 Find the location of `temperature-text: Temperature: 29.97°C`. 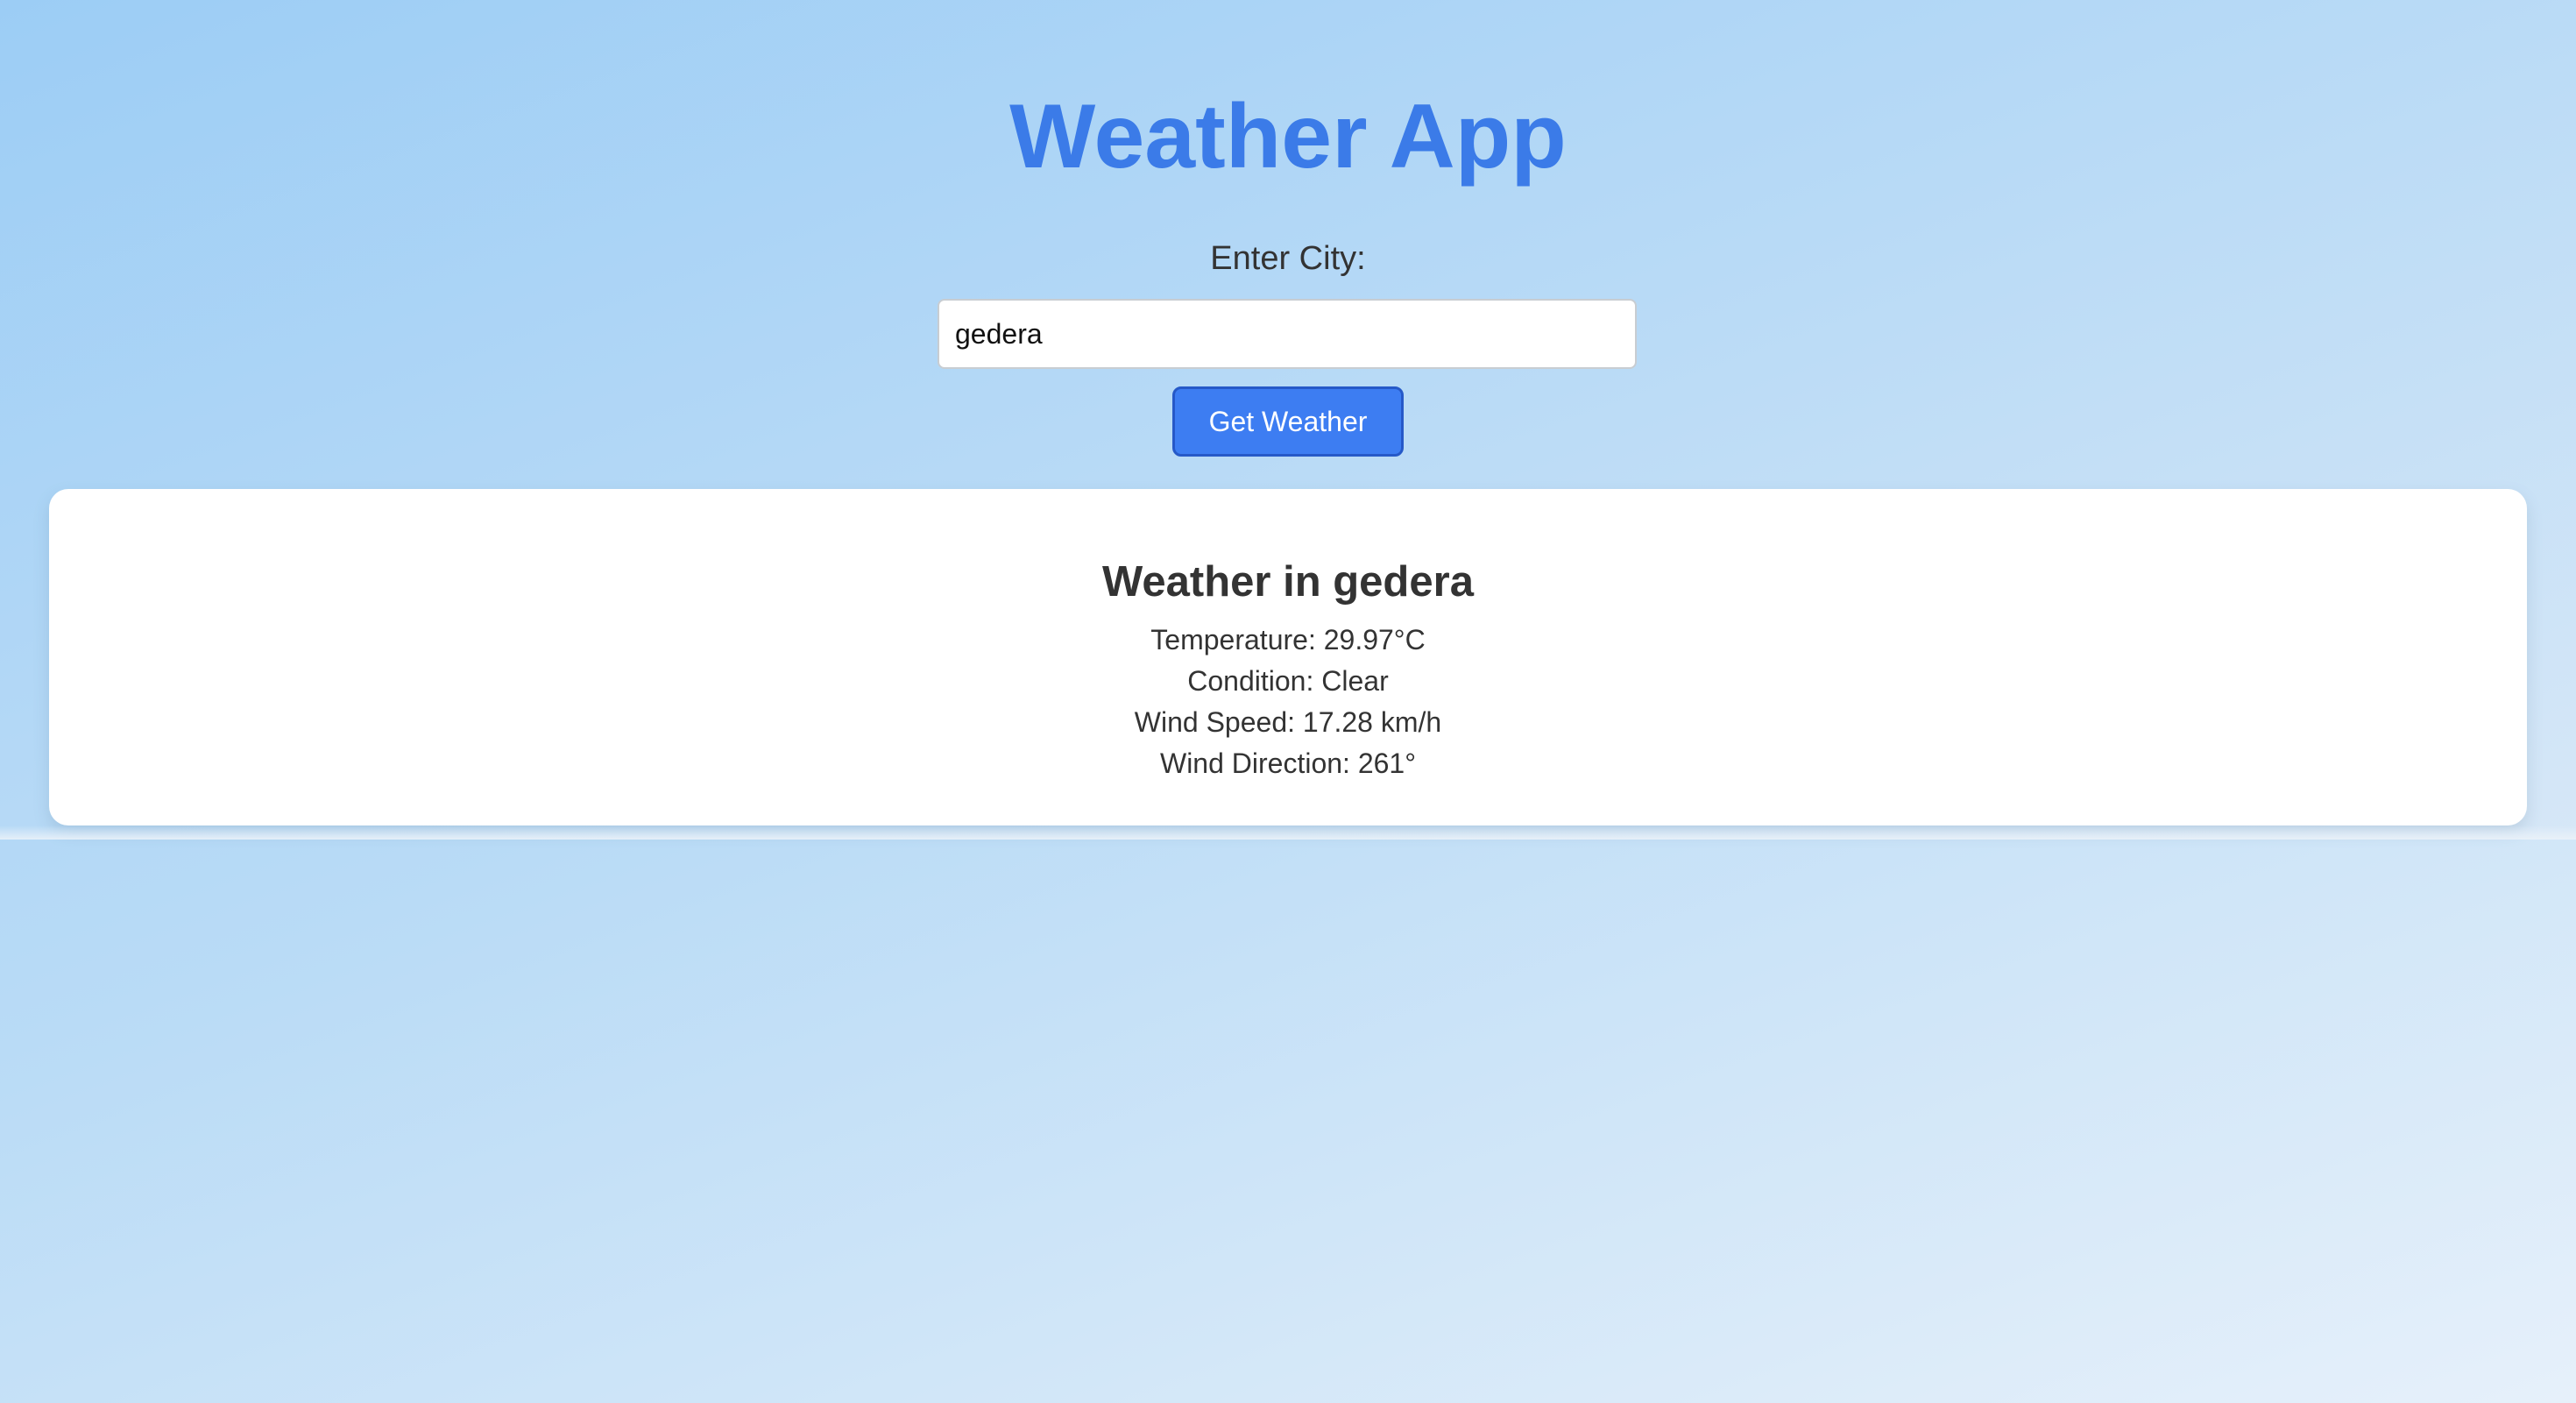

temperature-text: Temperature: 29.97°C is located at coordinates (1288, 639).